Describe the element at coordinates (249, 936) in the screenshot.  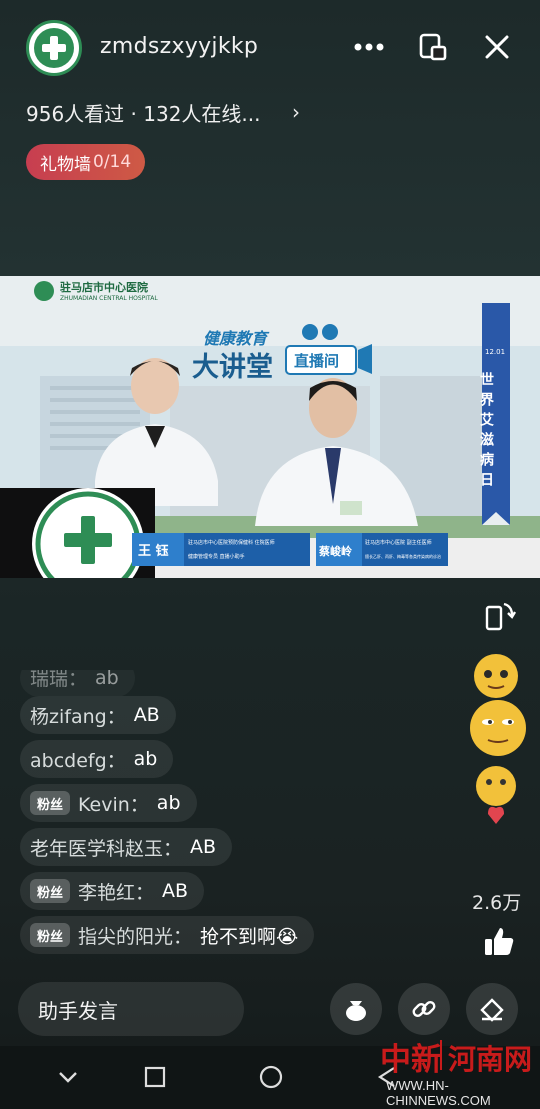
I see `comment-text: 抢不到啊😭` at that location.